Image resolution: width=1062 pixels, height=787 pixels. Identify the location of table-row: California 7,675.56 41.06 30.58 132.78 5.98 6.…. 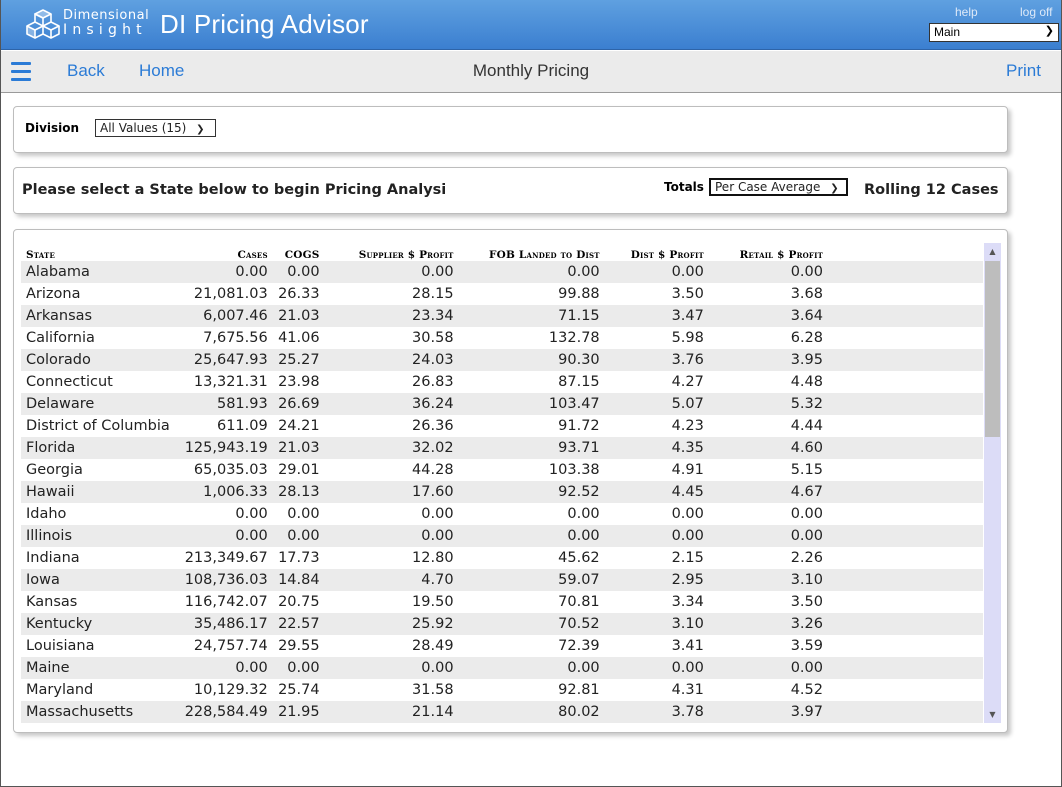
(423, 338).